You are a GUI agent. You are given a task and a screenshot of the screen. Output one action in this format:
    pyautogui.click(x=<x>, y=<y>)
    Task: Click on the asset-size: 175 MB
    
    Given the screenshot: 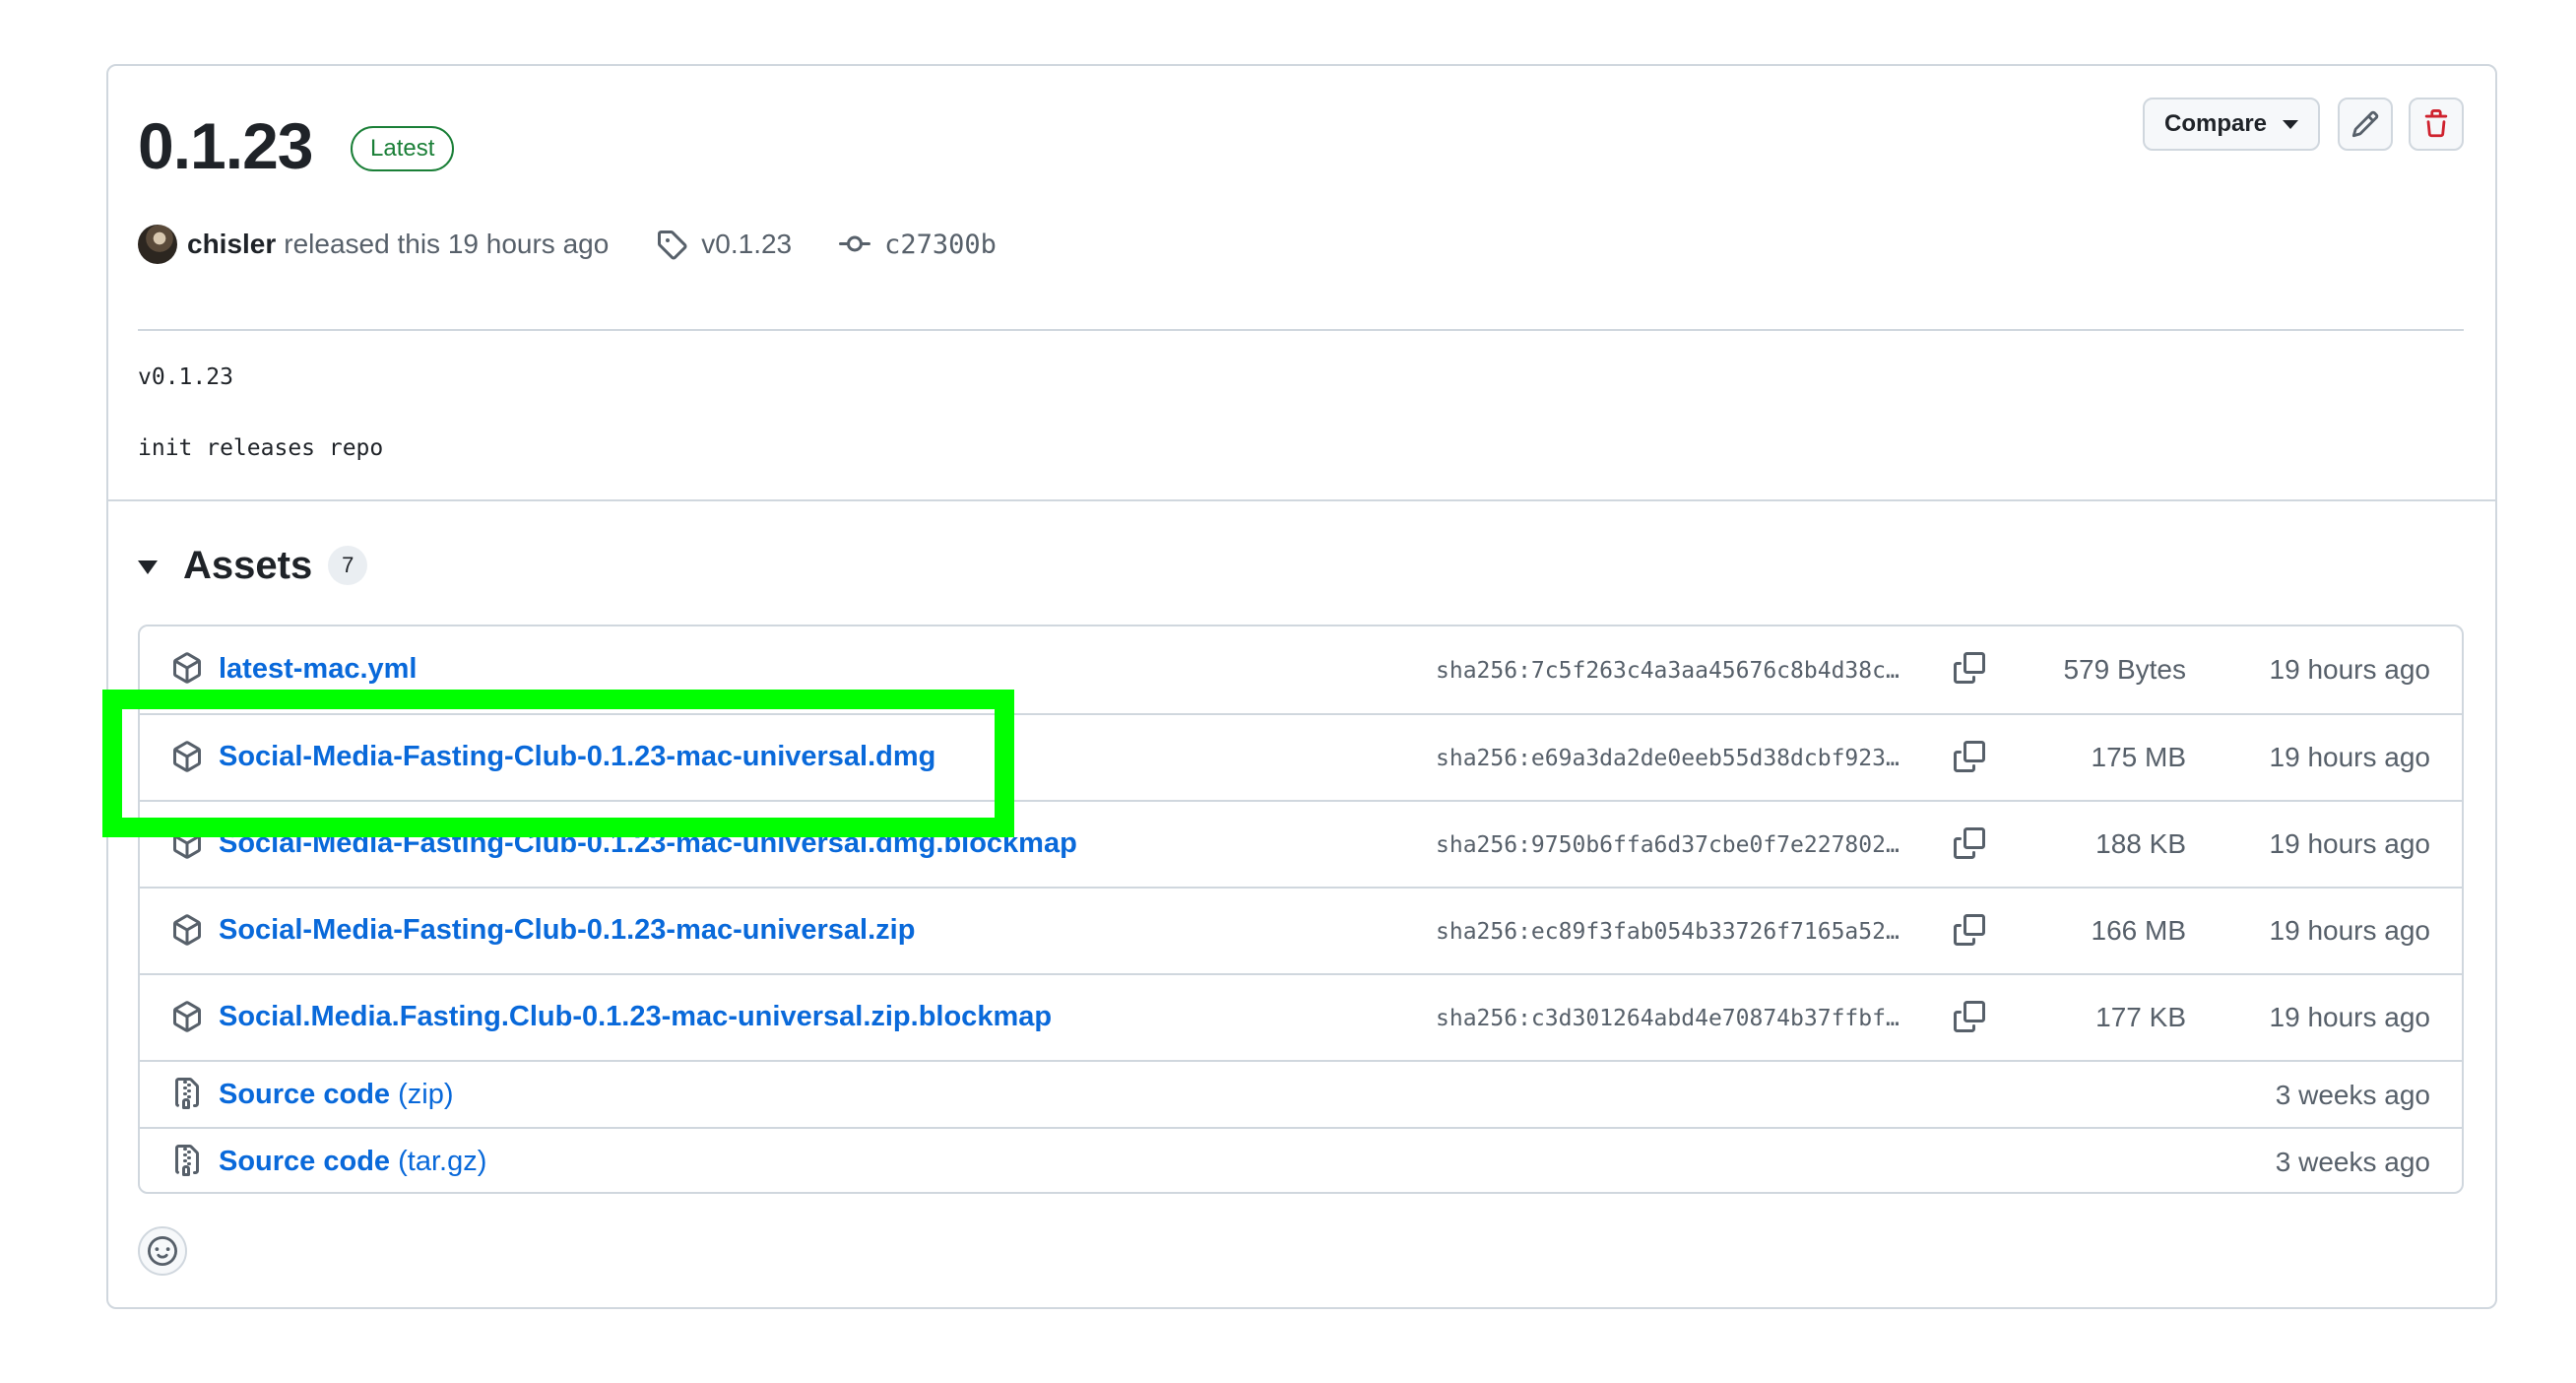 What is the action you would take?
    pyautogui.click(x=2139, y=757)
    